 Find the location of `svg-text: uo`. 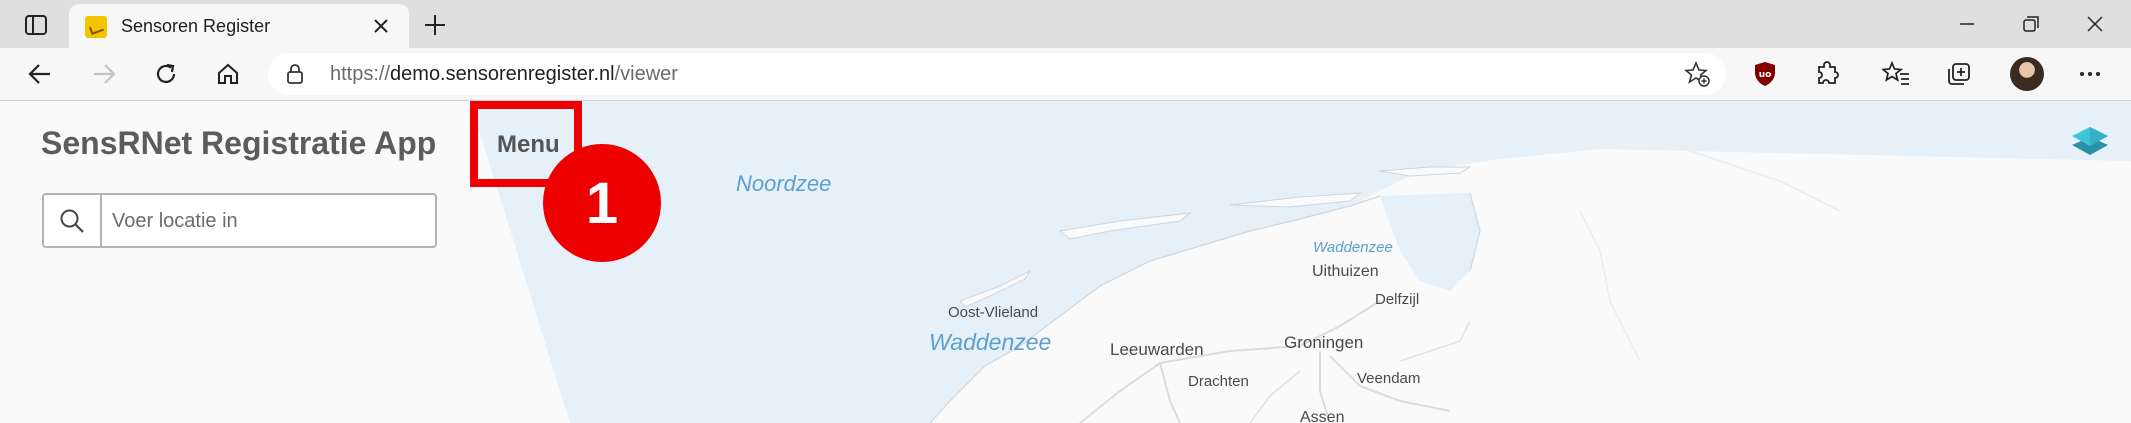

svg-text: uo is located at coordinates (1765, 75).